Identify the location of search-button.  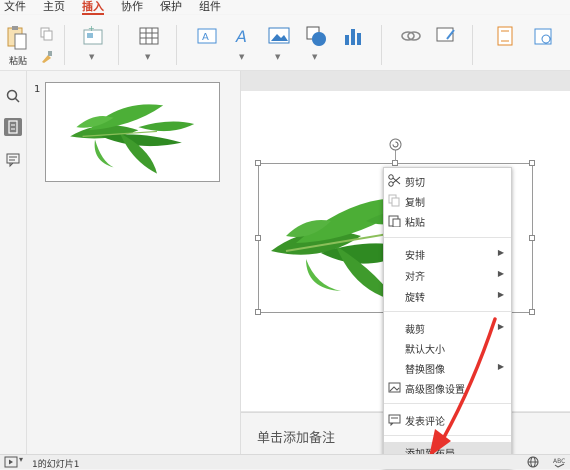
(13, 96).